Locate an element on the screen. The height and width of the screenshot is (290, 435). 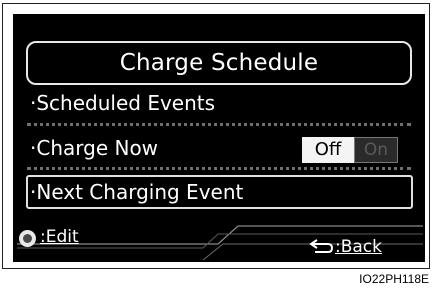
next-charging-event-item: ·Next Charging Event is located at coordinates (136, 192).